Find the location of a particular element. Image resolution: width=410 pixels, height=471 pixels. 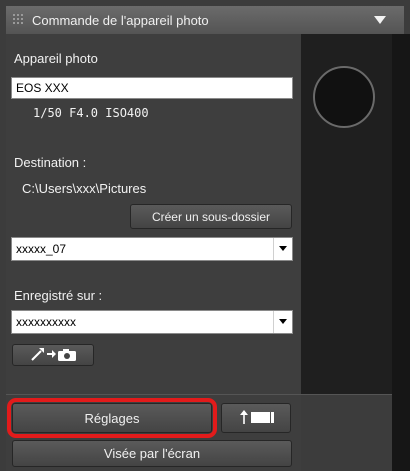

saved-on-select: xxxxxxxxxx is located at coordinates (152, 322).